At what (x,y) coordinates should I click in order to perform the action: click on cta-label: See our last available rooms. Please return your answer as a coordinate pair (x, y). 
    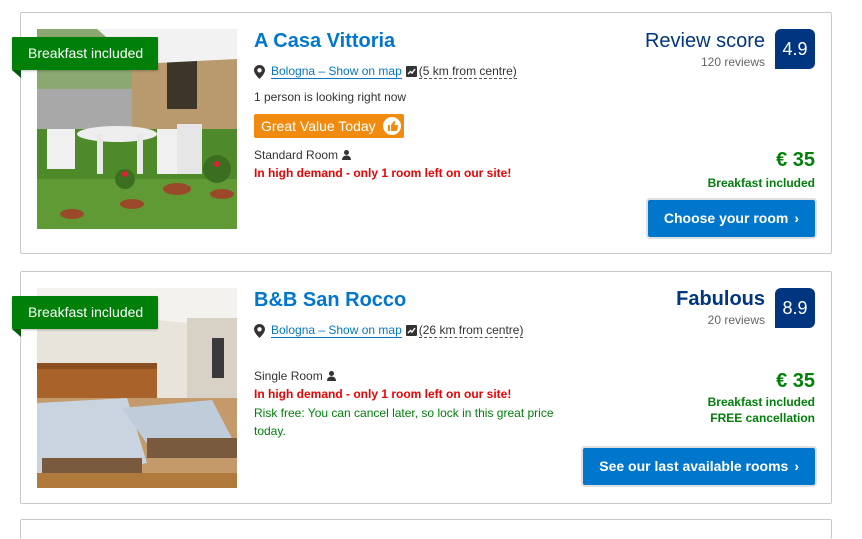
    Looking at the image, I should click on (694, 466).